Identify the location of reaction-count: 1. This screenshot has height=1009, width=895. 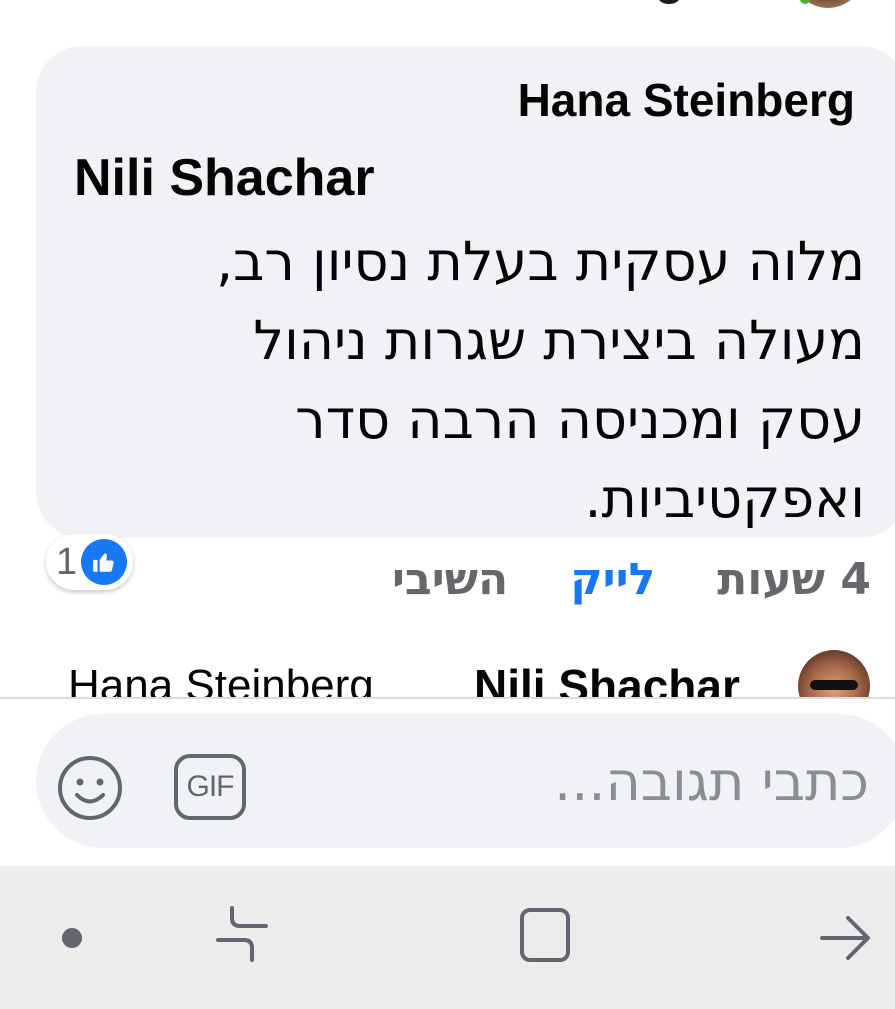
(67, 562).